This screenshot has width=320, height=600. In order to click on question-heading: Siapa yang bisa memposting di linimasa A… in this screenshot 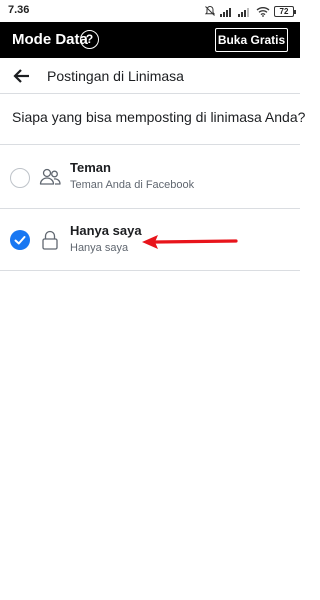, I will do `click(159, 117)`.